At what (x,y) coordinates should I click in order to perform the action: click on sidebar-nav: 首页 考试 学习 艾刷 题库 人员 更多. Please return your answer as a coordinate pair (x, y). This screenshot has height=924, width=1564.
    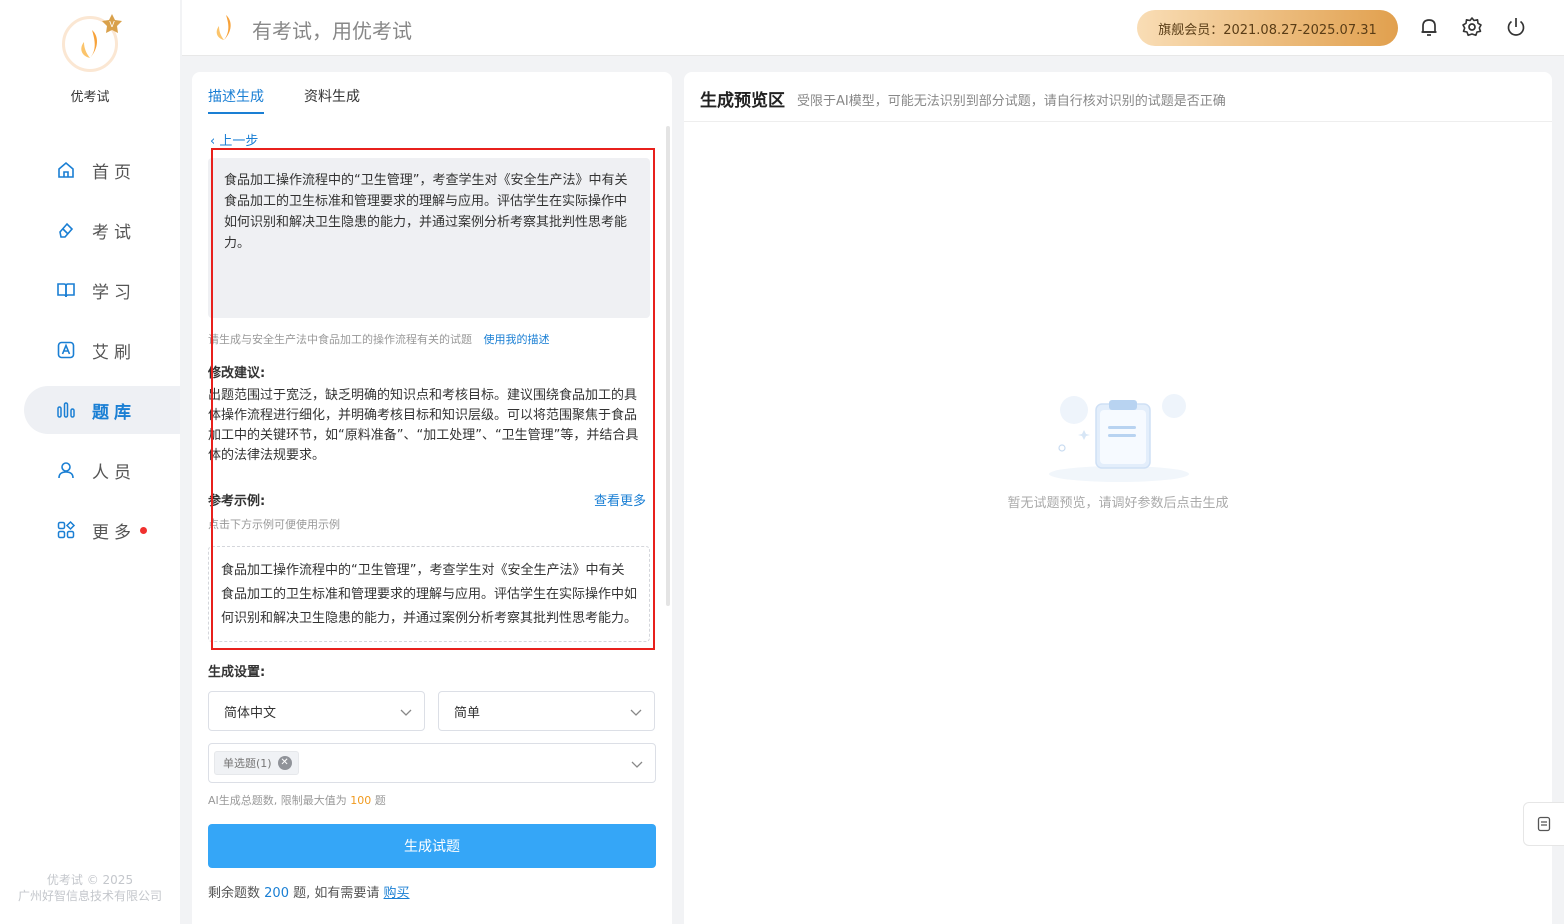
    Looking at the image, I should click on (102, 356).